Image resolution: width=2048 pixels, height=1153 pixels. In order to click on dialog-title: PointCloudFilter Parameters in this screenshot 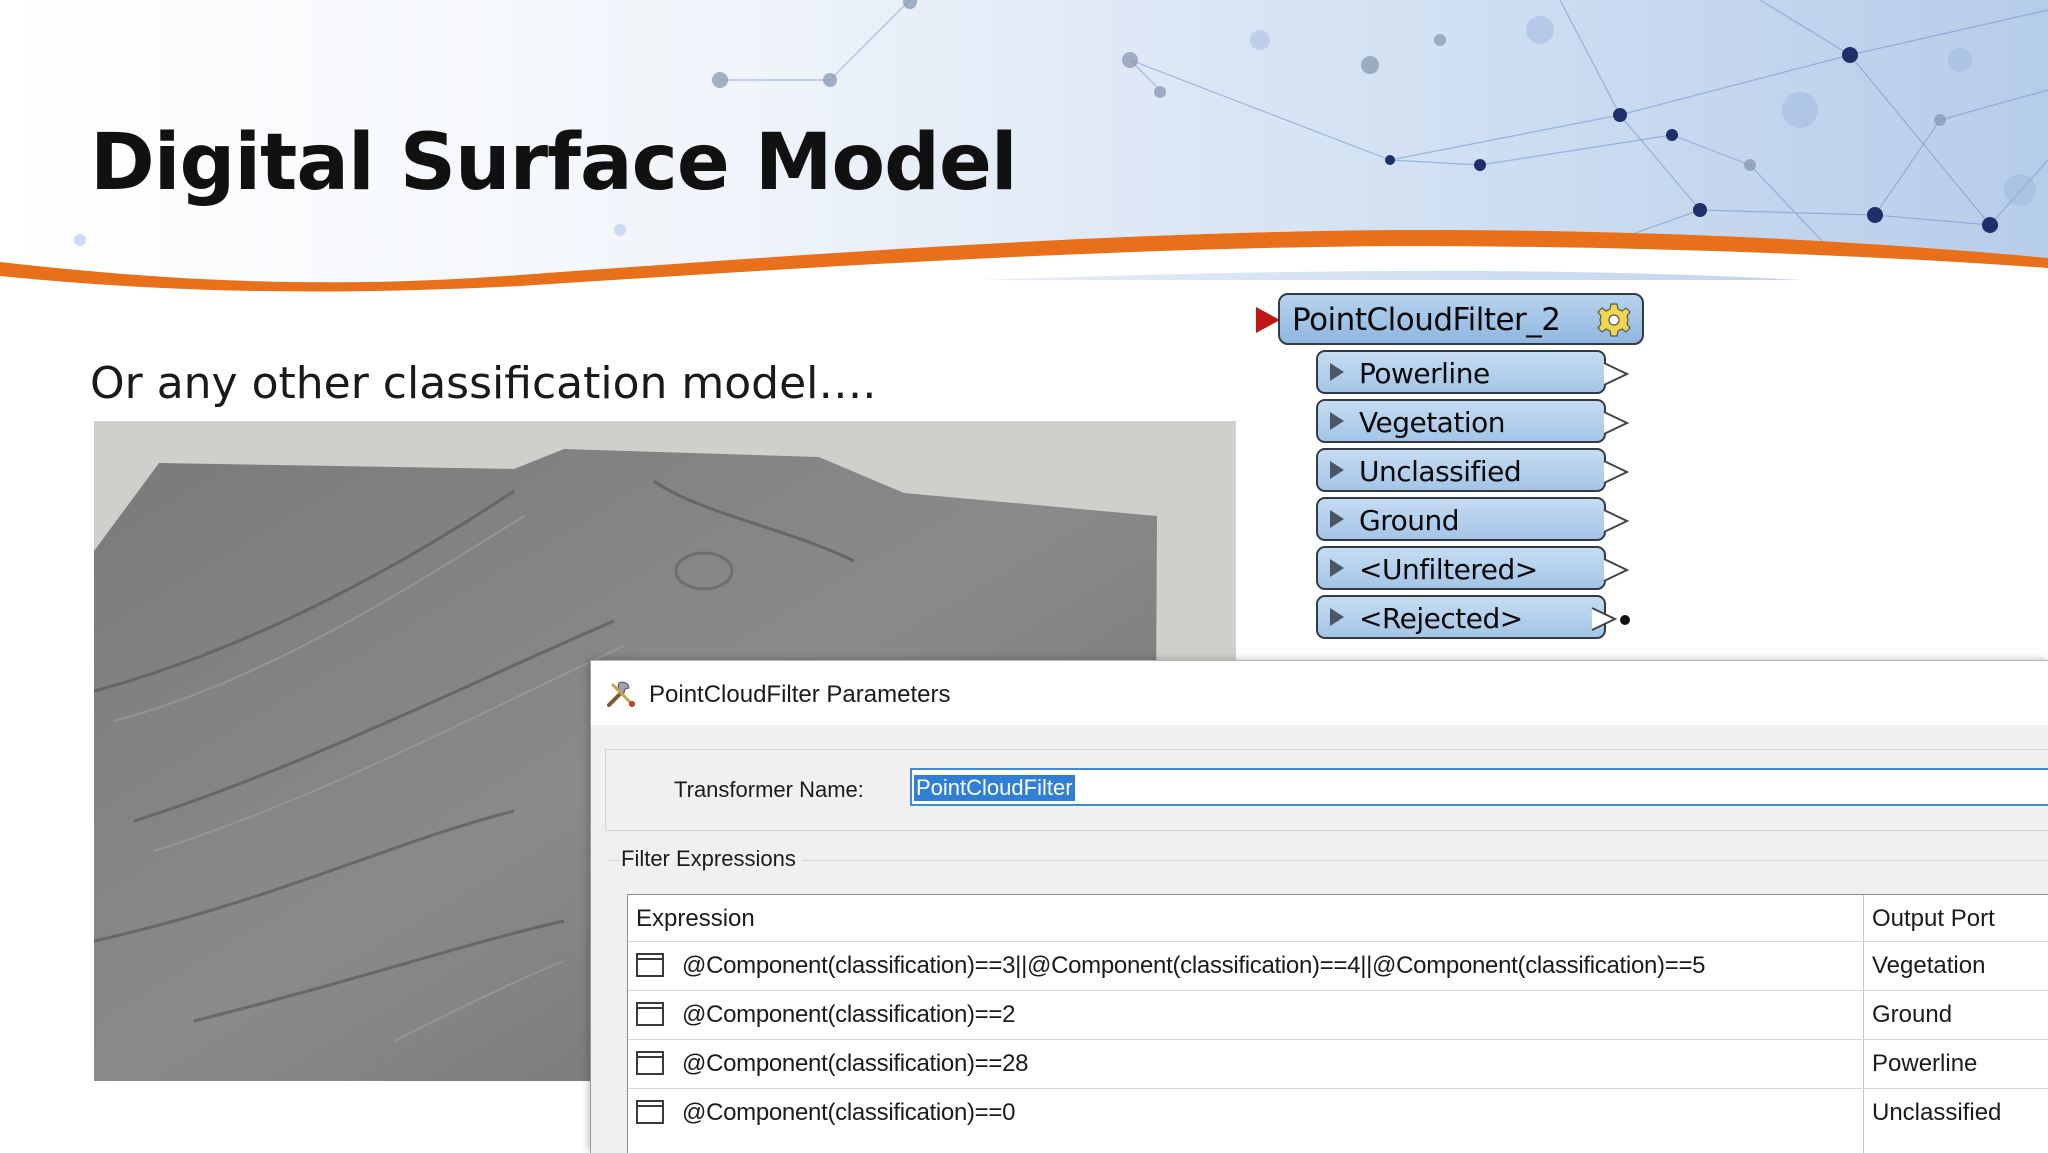, I will do `click(800, 694)`.